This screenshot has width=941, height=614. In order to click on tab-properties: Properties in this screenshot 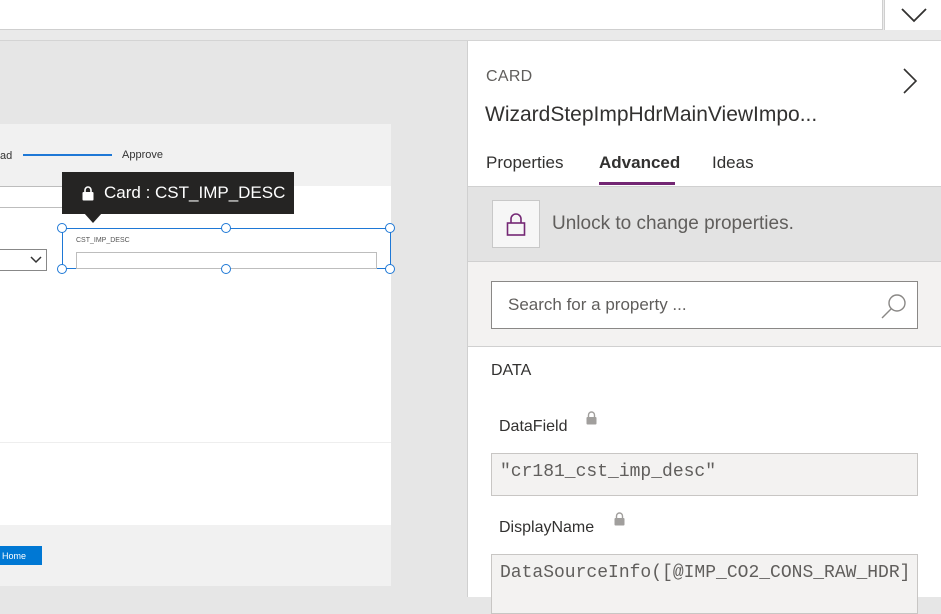, I will do `click(524, 163)`.